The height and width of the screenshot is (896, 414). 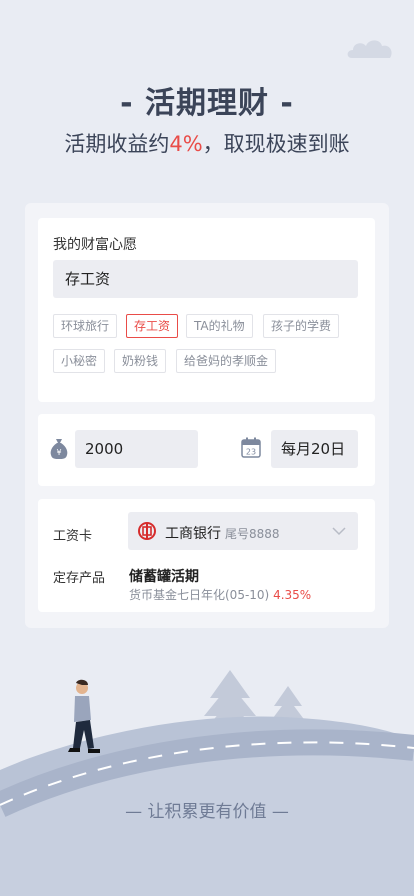 I want to click on wish-tag: 给爸妈的孝顺金, so click(x=226, y=361).